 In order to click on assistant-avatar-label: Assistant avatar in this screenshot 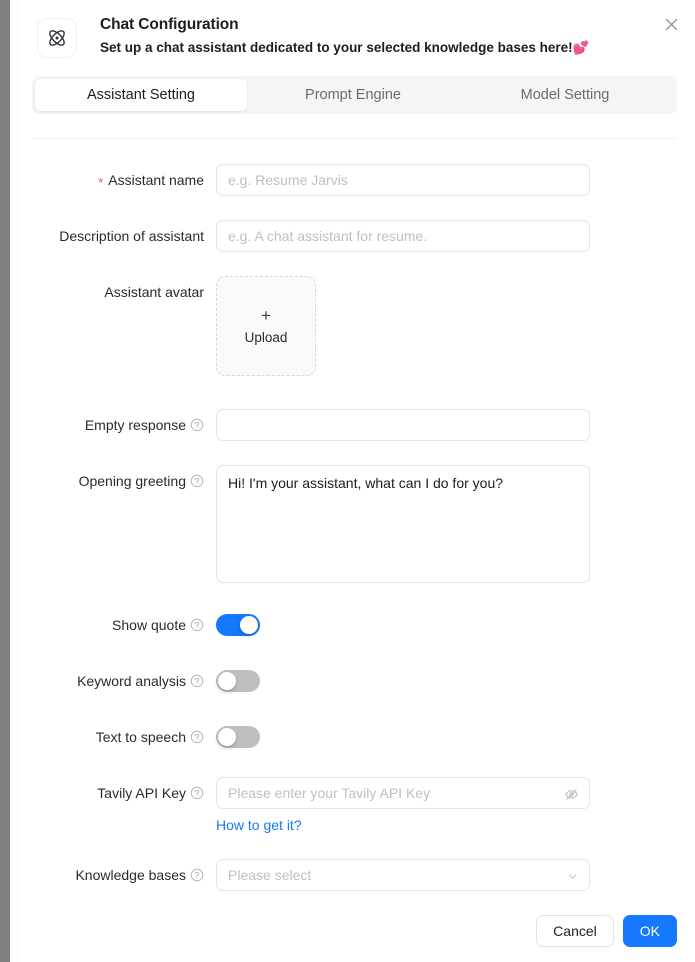, I will do `click(118, 292)`.